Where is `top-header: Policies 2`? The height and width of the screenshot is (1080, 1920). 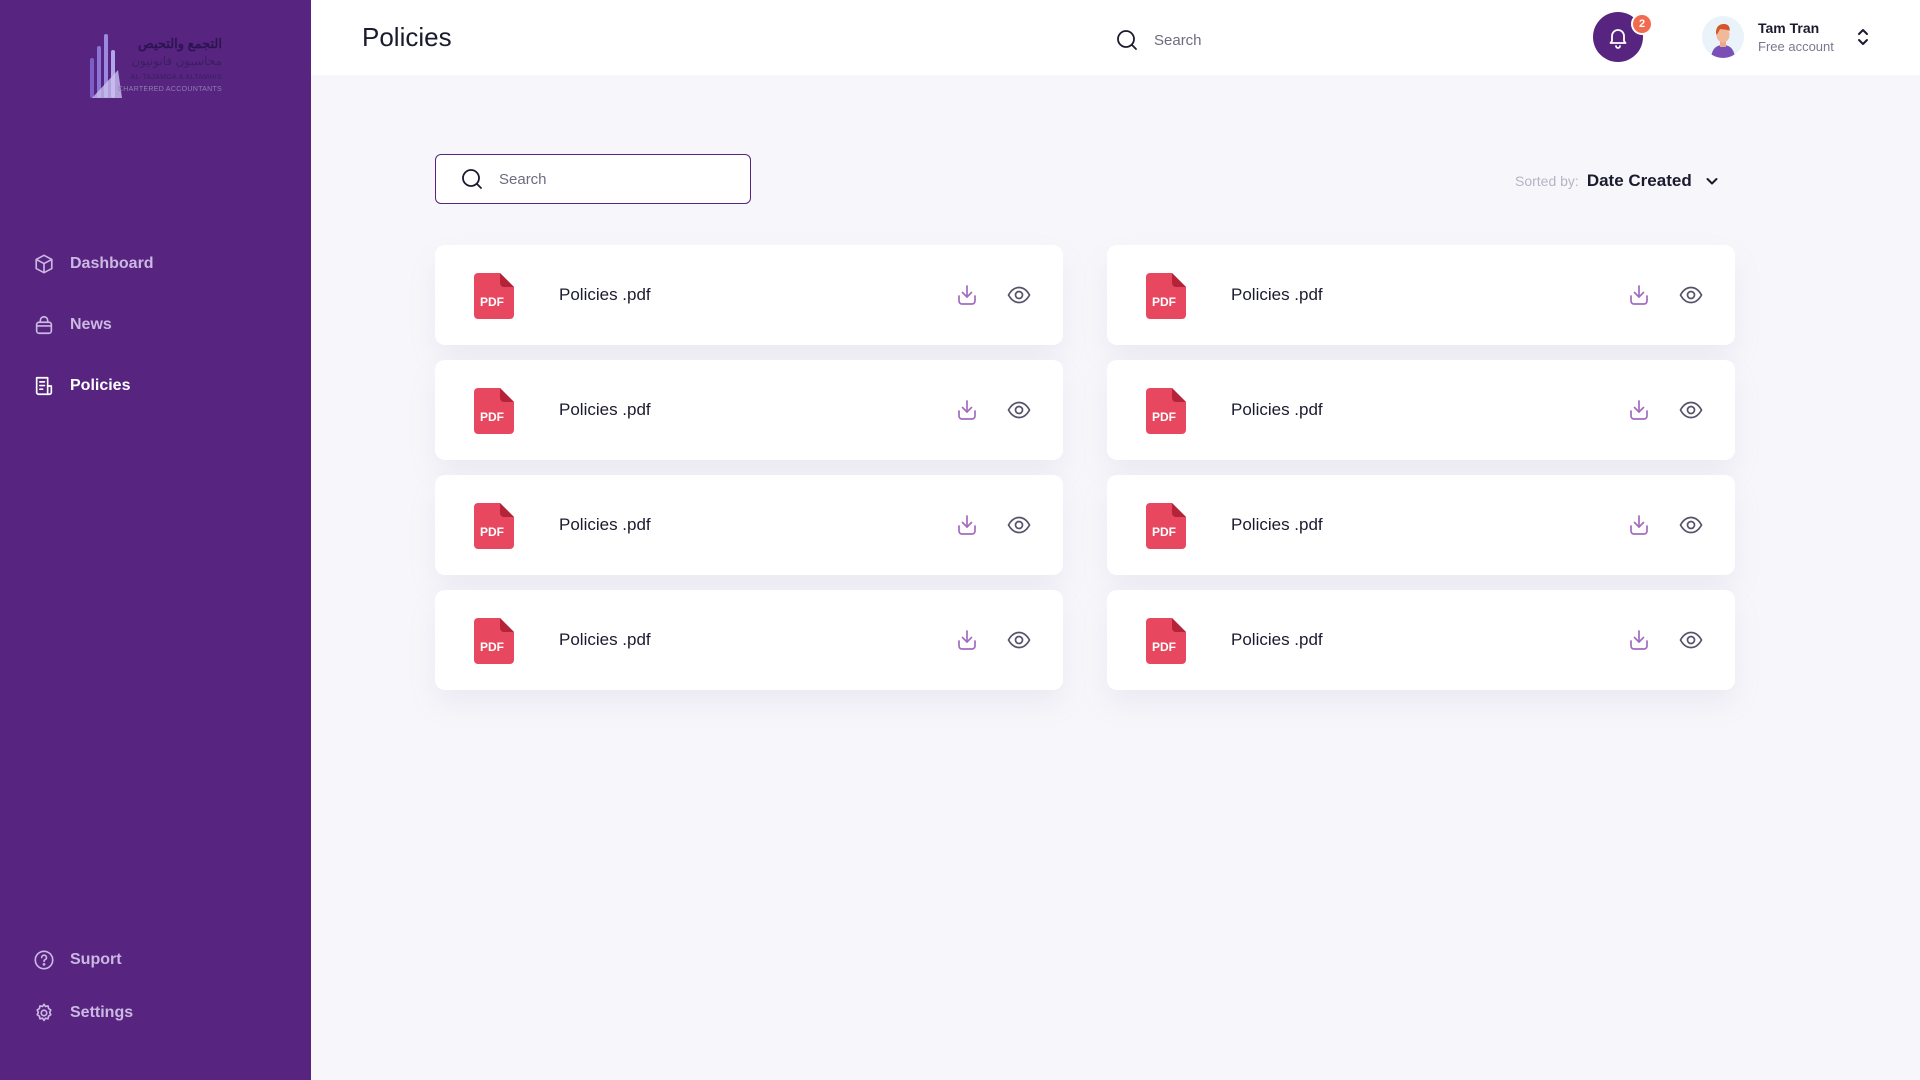
top-header: Policies 2 is located at coordinates (1115, 37).